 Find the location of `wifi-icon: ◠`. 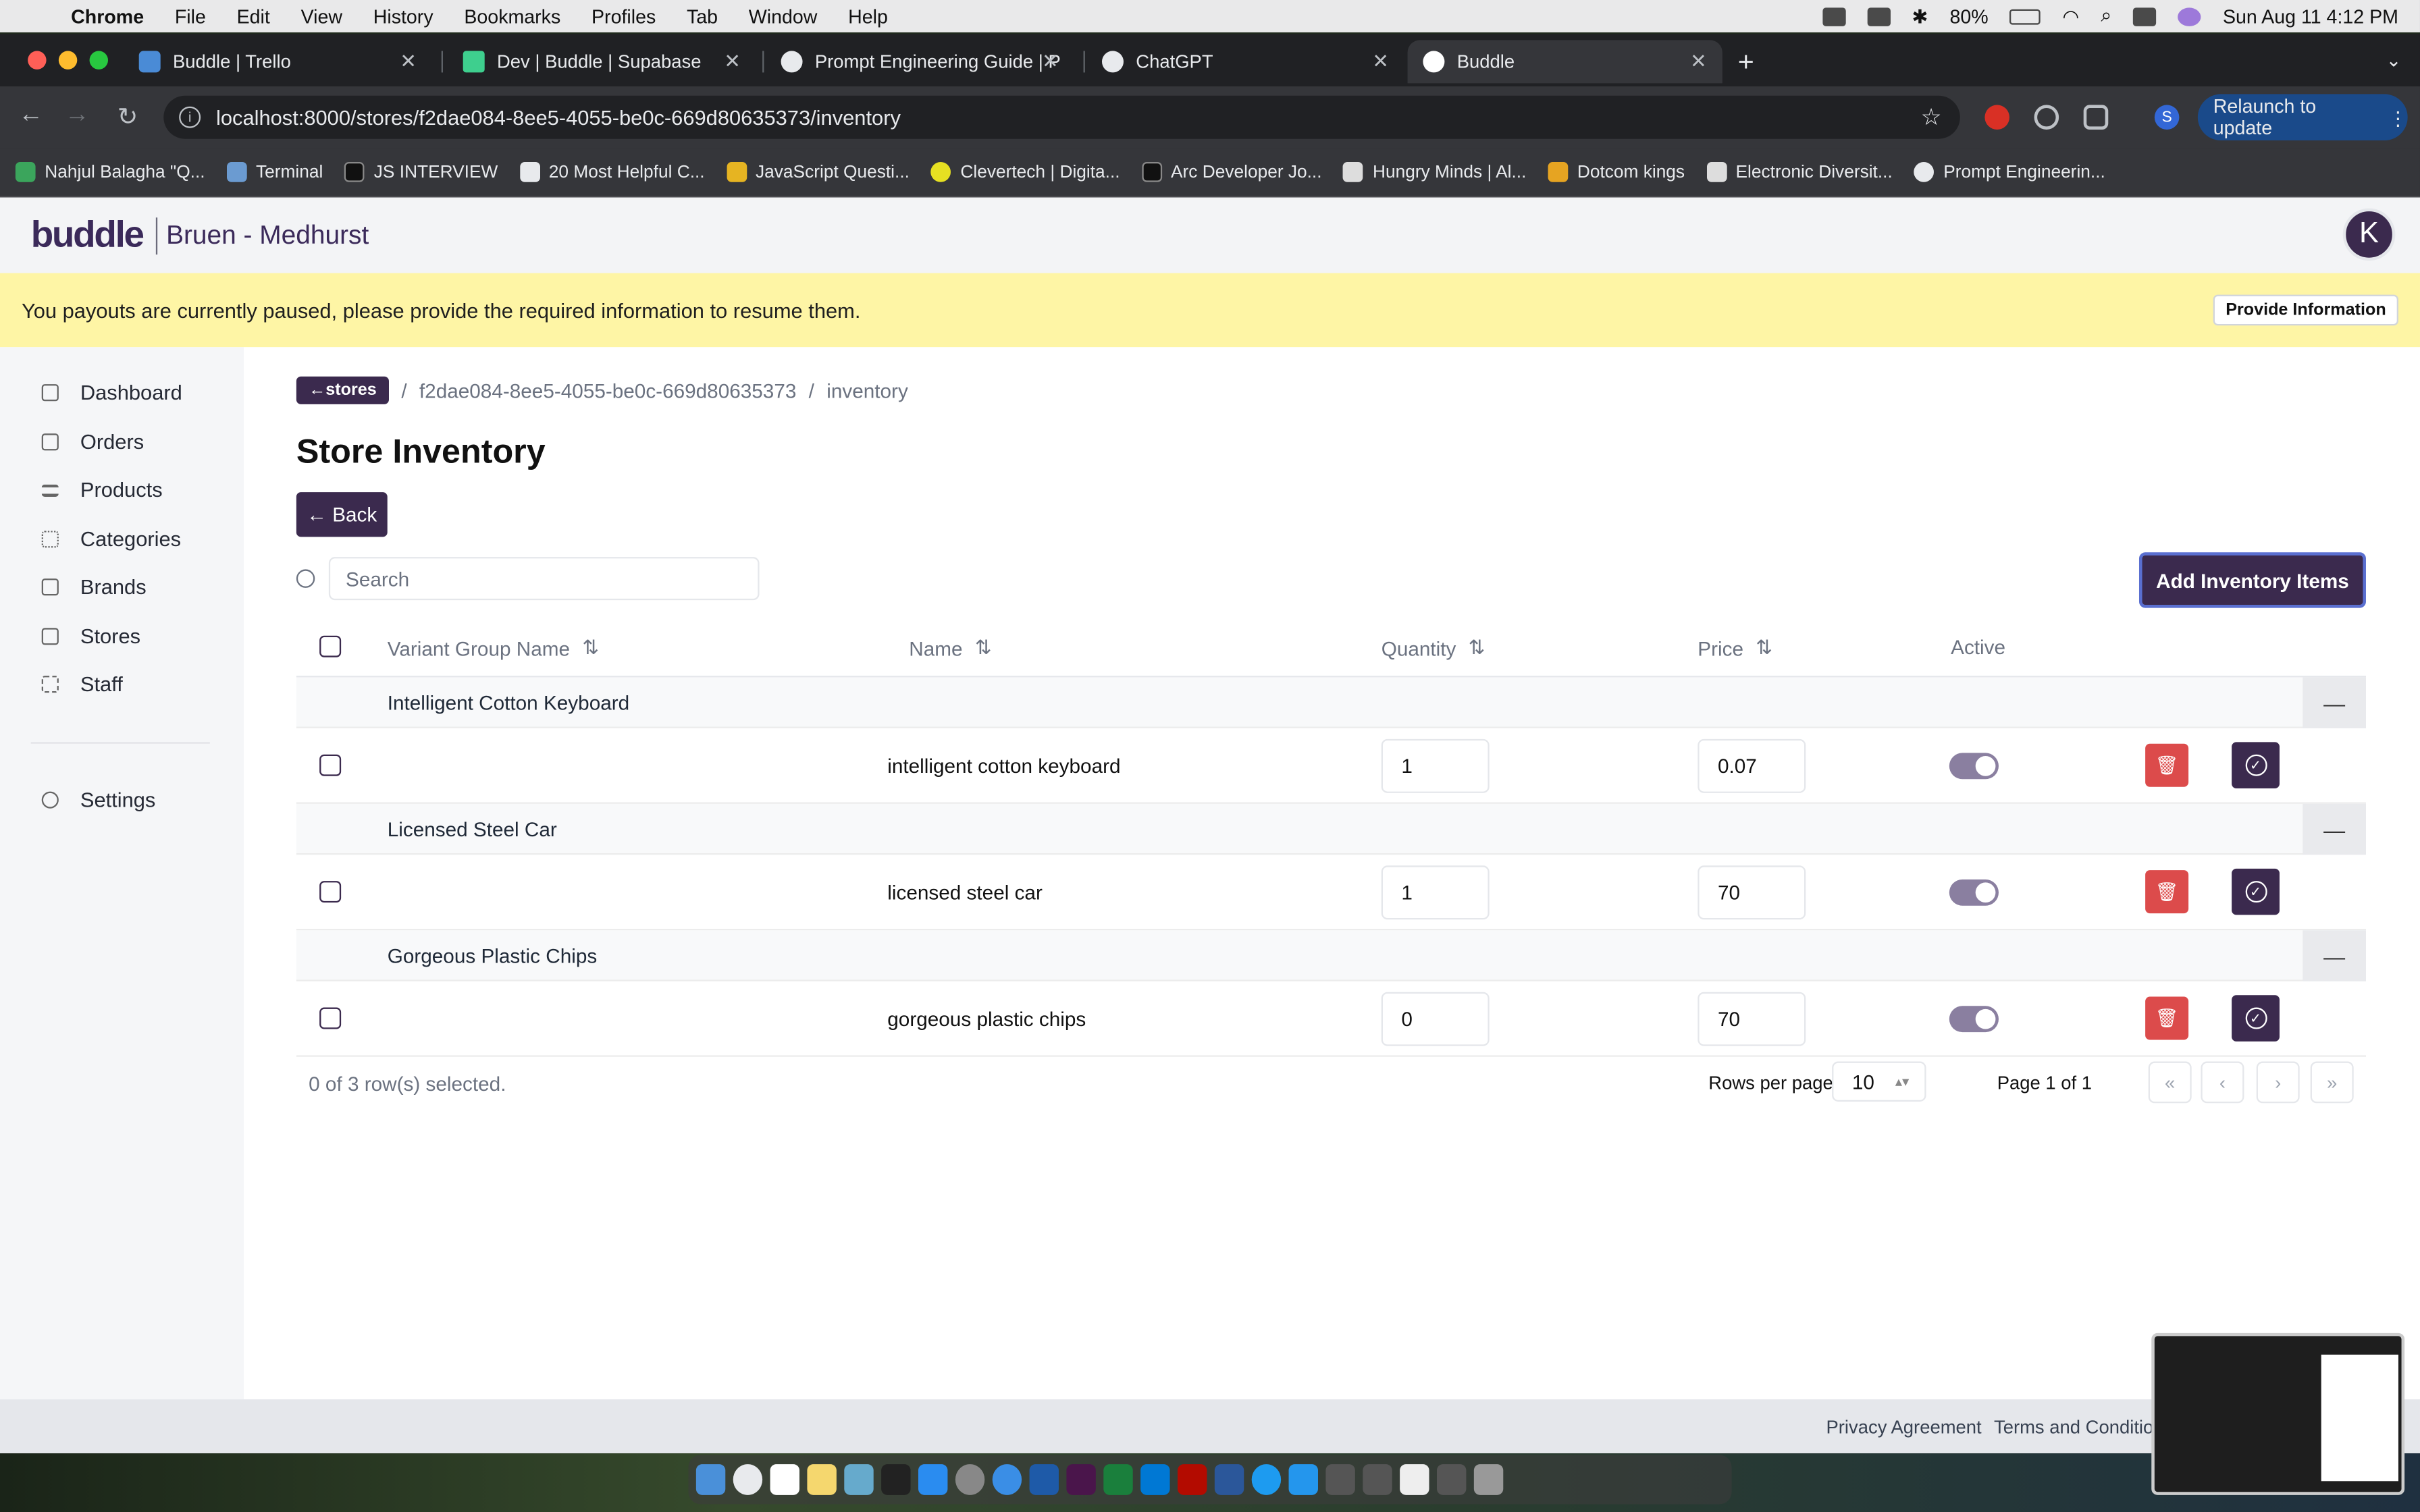

wifi-icon: ◠ is located at coordinates (2070, 16).